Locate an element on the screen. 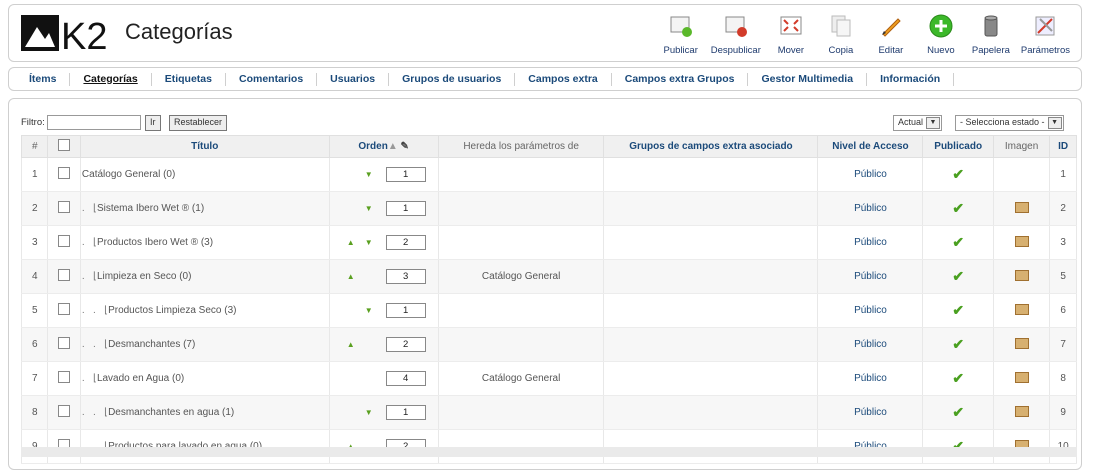 The height and width of the screenshot is (470, 1100). col-published-label: Publicado is located at coordinates (958, 146).